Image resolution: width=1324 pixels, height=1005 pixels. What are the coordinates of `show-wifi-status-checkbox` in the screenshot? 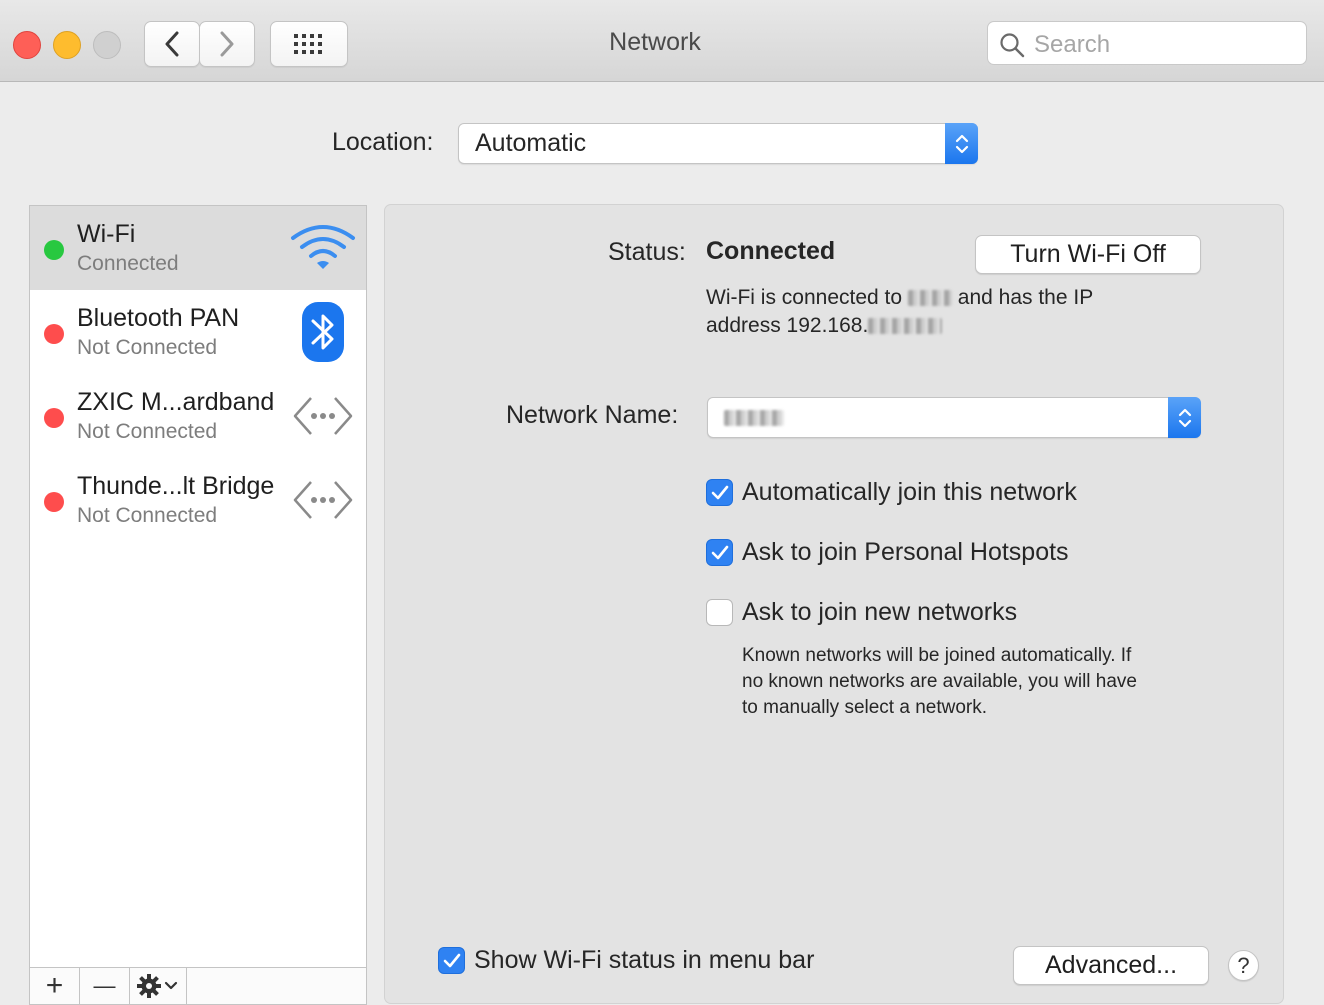 It's located at (451, 960).